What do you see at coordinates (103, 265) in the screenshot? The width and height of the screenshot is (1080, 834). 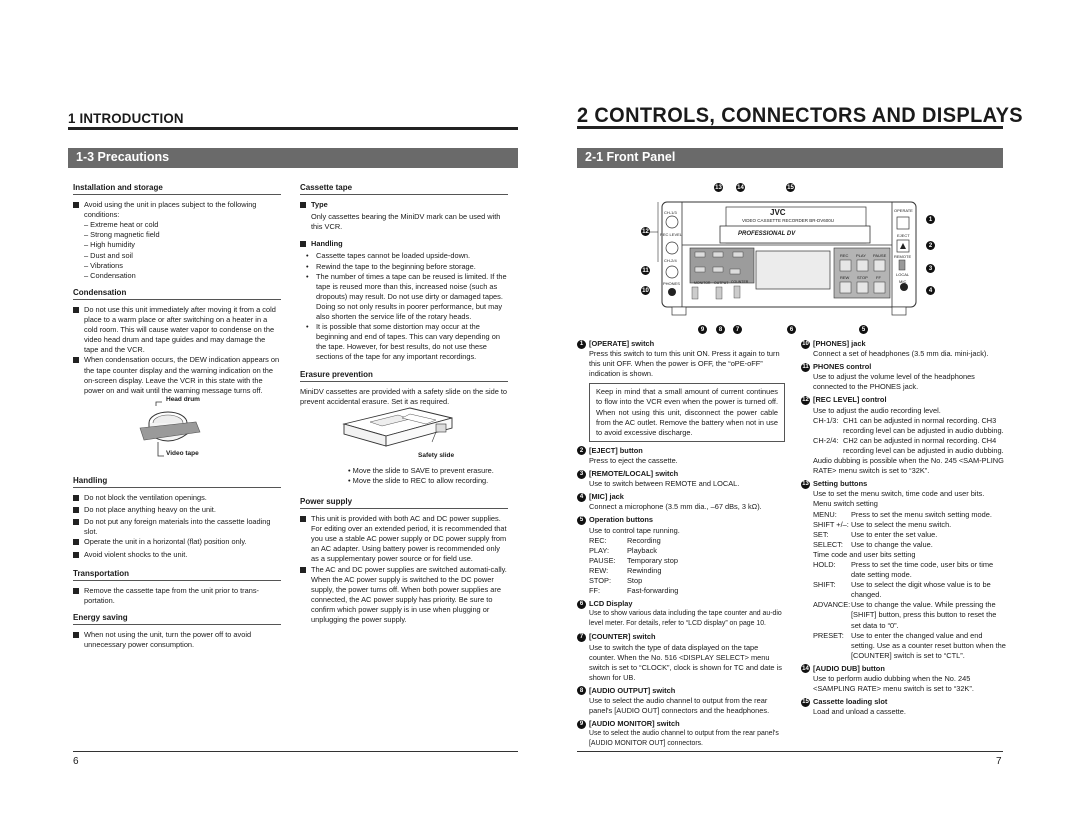 I see `condition-item: – Vibrations` at bounding box center [103, 265].